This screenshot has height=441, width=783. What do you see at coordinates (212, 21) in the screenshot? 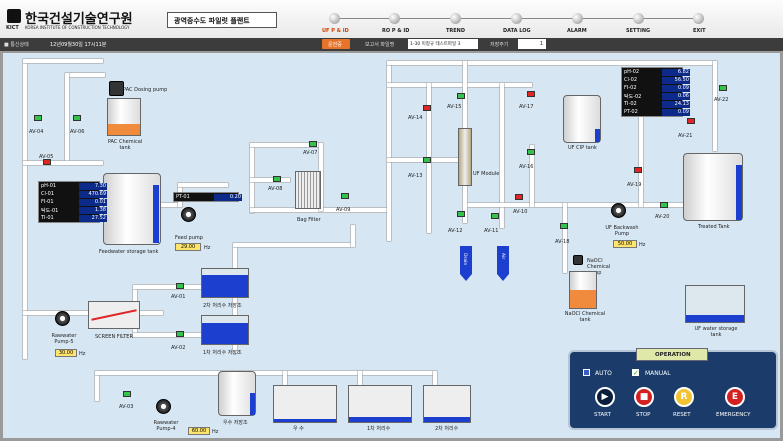
I see `plant-title: 광역중수도 파일럿 플랜트` at bounding box center [212, 21].